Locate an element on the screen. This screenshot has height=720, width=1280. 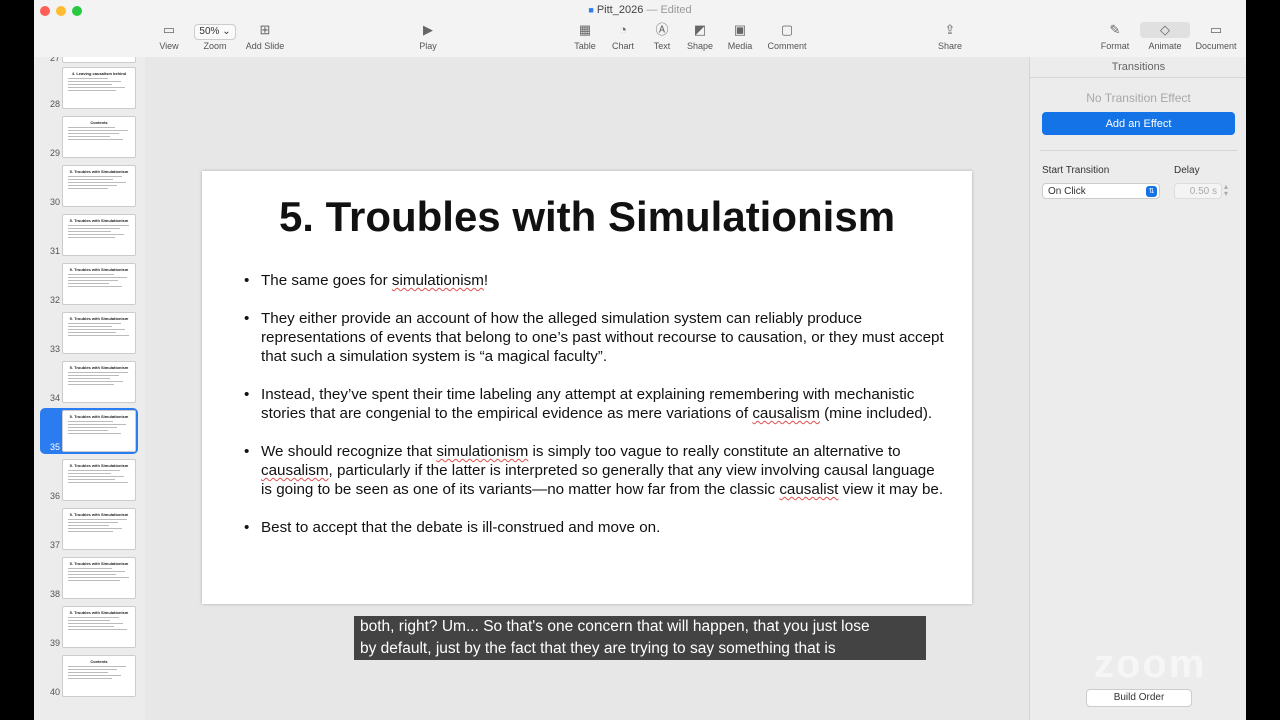
view-button: ▭ View is located at coordinates (169, 36).